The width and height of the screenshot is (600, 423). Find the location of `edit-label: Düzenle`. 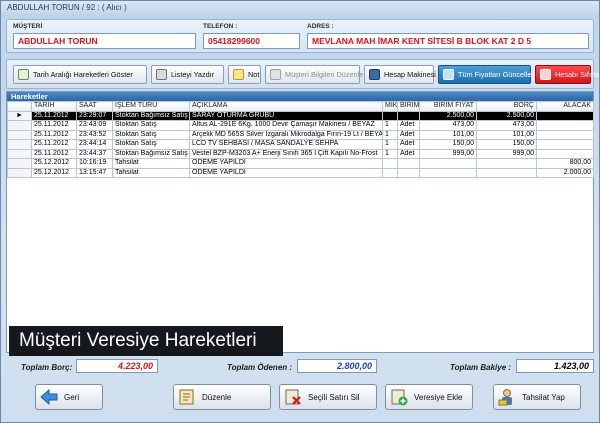

edit-label: Düzenle is located at coordinates (217, 397).